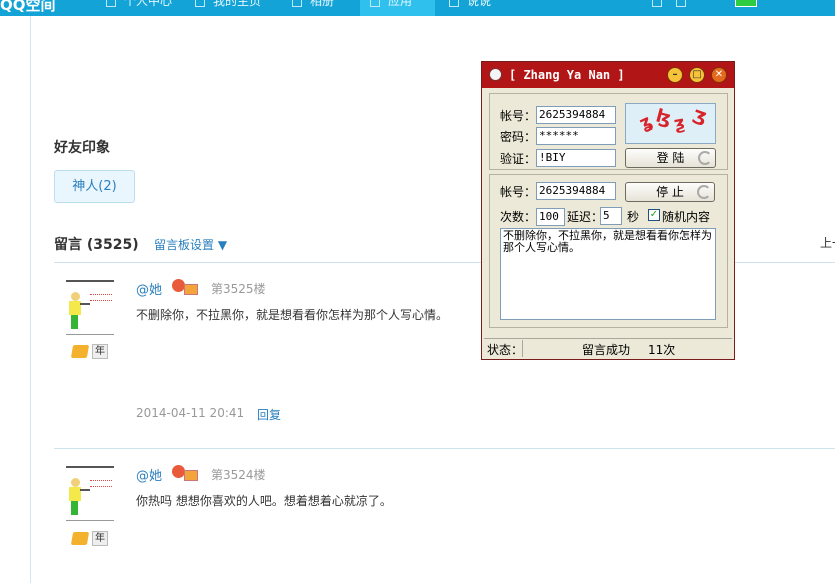 Image resolution: width=835 pixels, height=583 pixels. What do you see at coordinates (30, 299) in the screenshot?
I see `content-left-border` at bounding box center [30, 299].